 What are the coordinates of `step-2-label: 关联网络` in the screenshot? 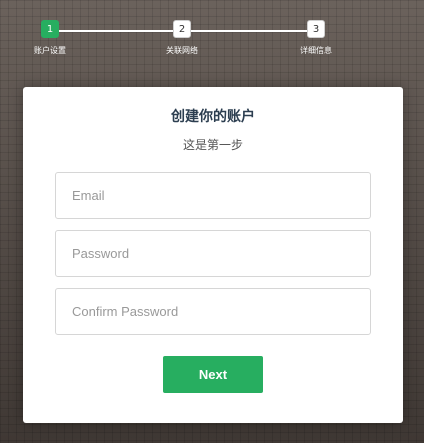 It's located at (182, 50).